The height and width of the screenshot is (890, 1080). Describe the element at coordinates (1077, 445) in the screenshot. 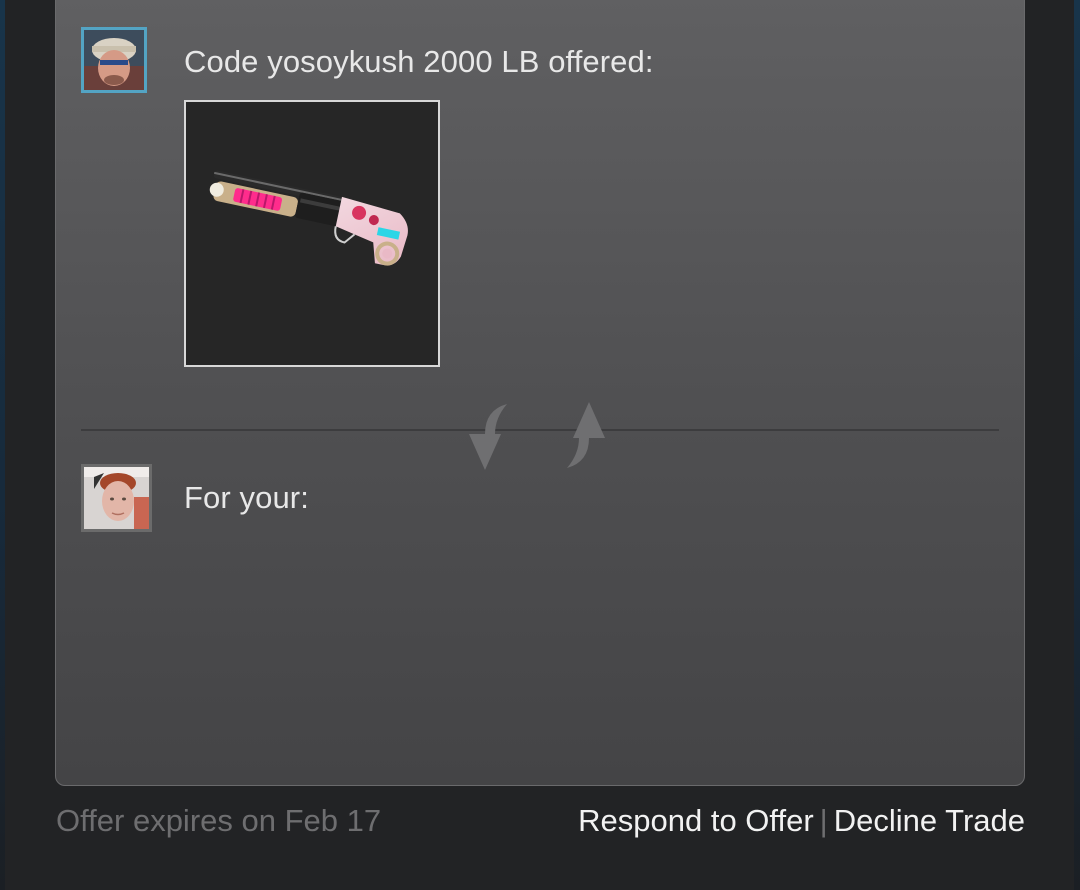

I see `right-edge-border` at that location.